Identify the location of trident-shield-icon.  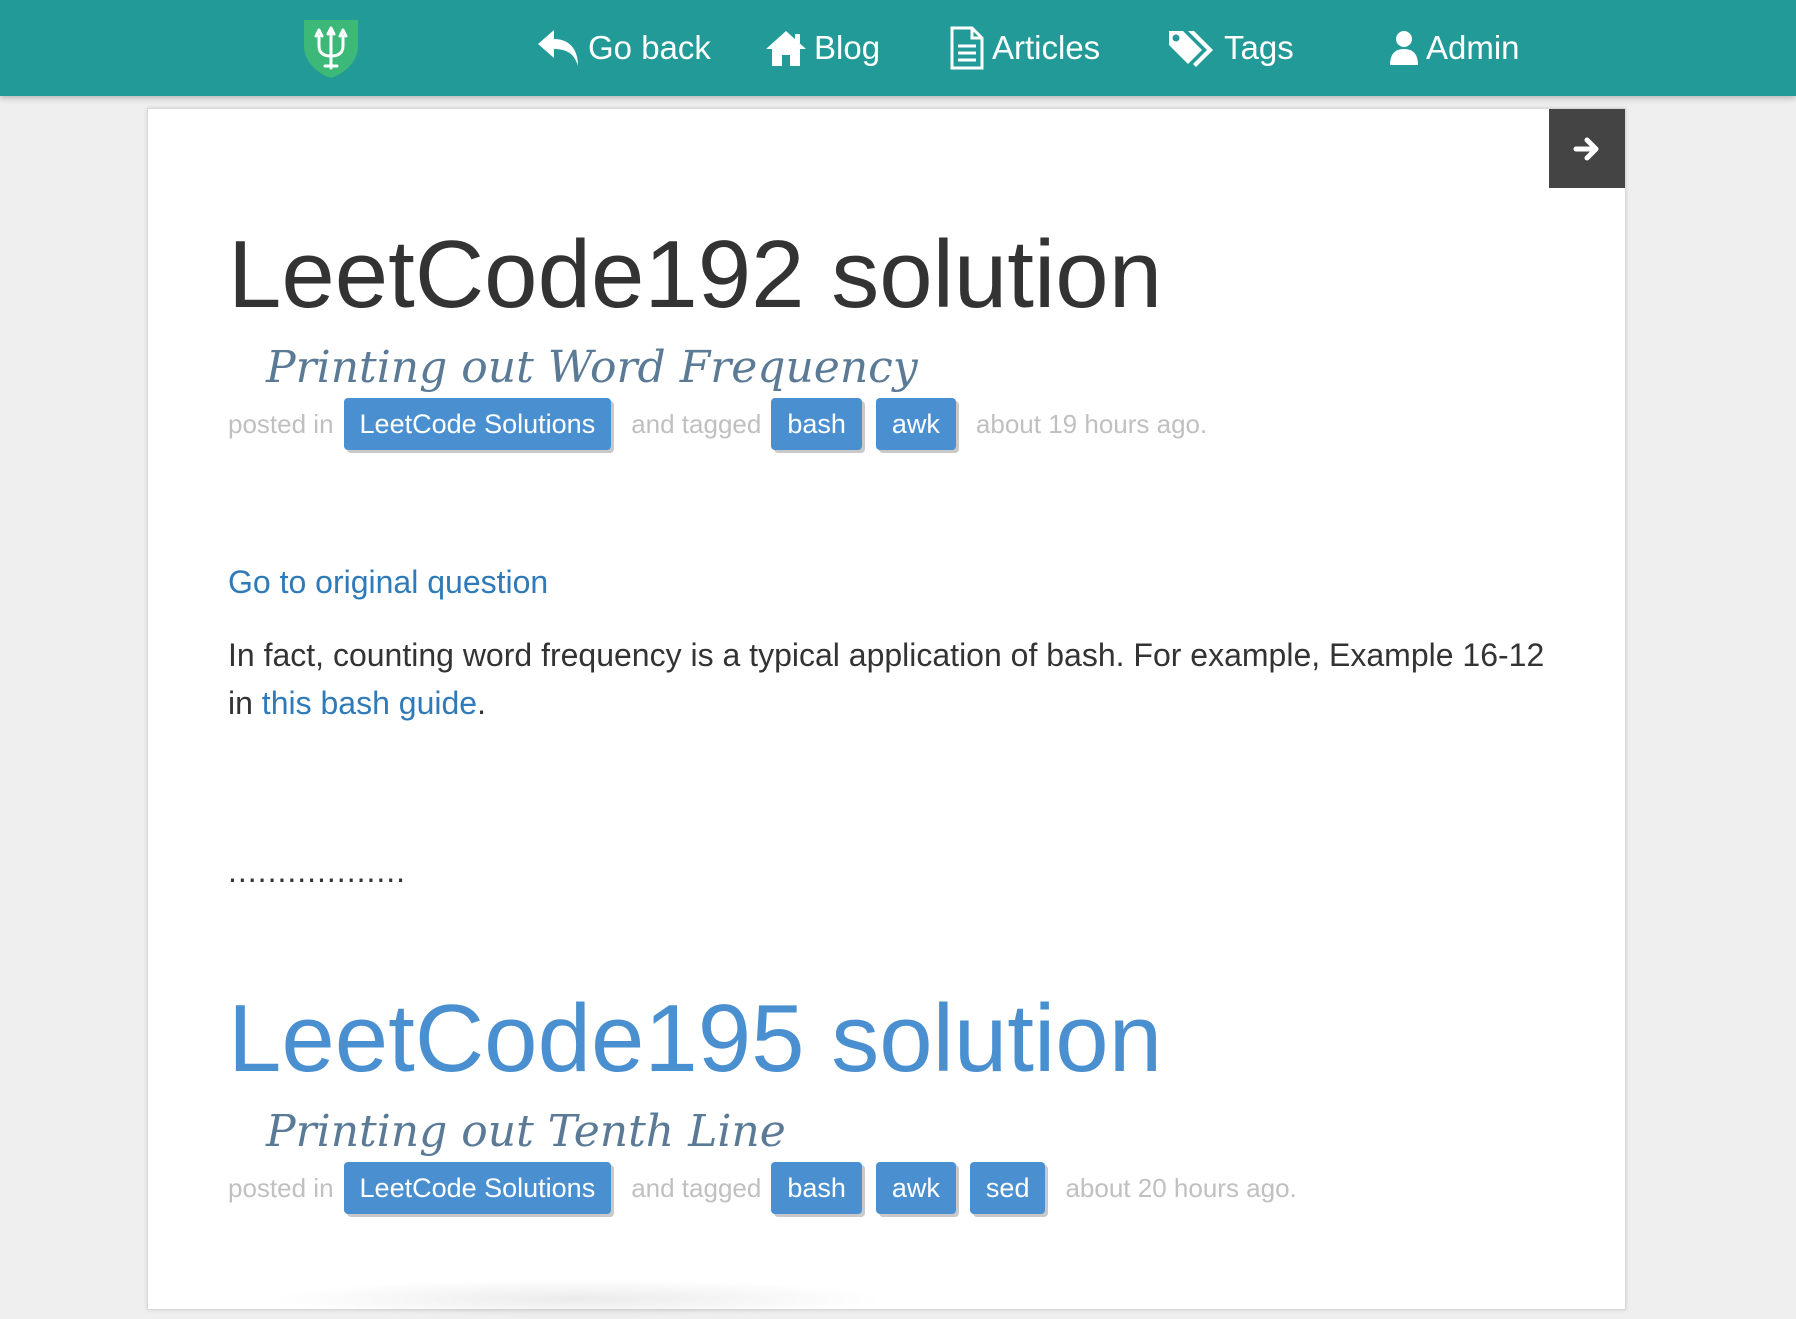
(331, 49).